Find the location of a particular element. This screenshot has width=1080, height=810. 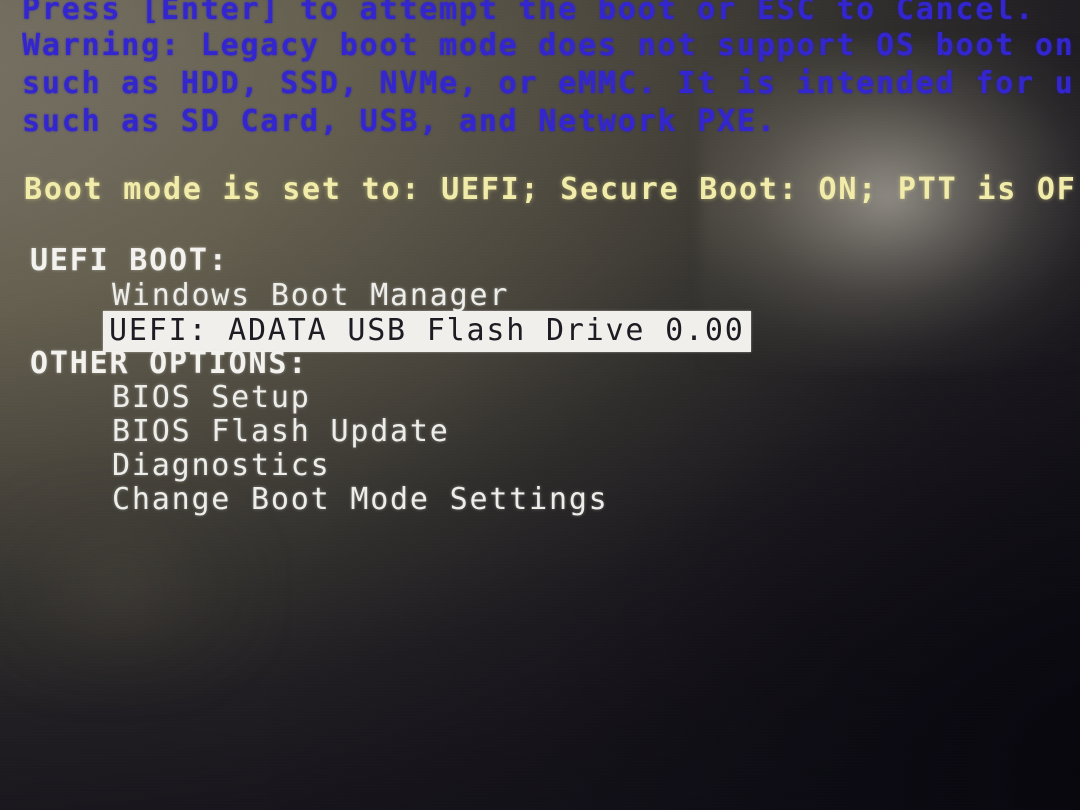

other-option-change-boot-mode-settings: Change Boot Mode Settings is located at coordinates (360, 499).